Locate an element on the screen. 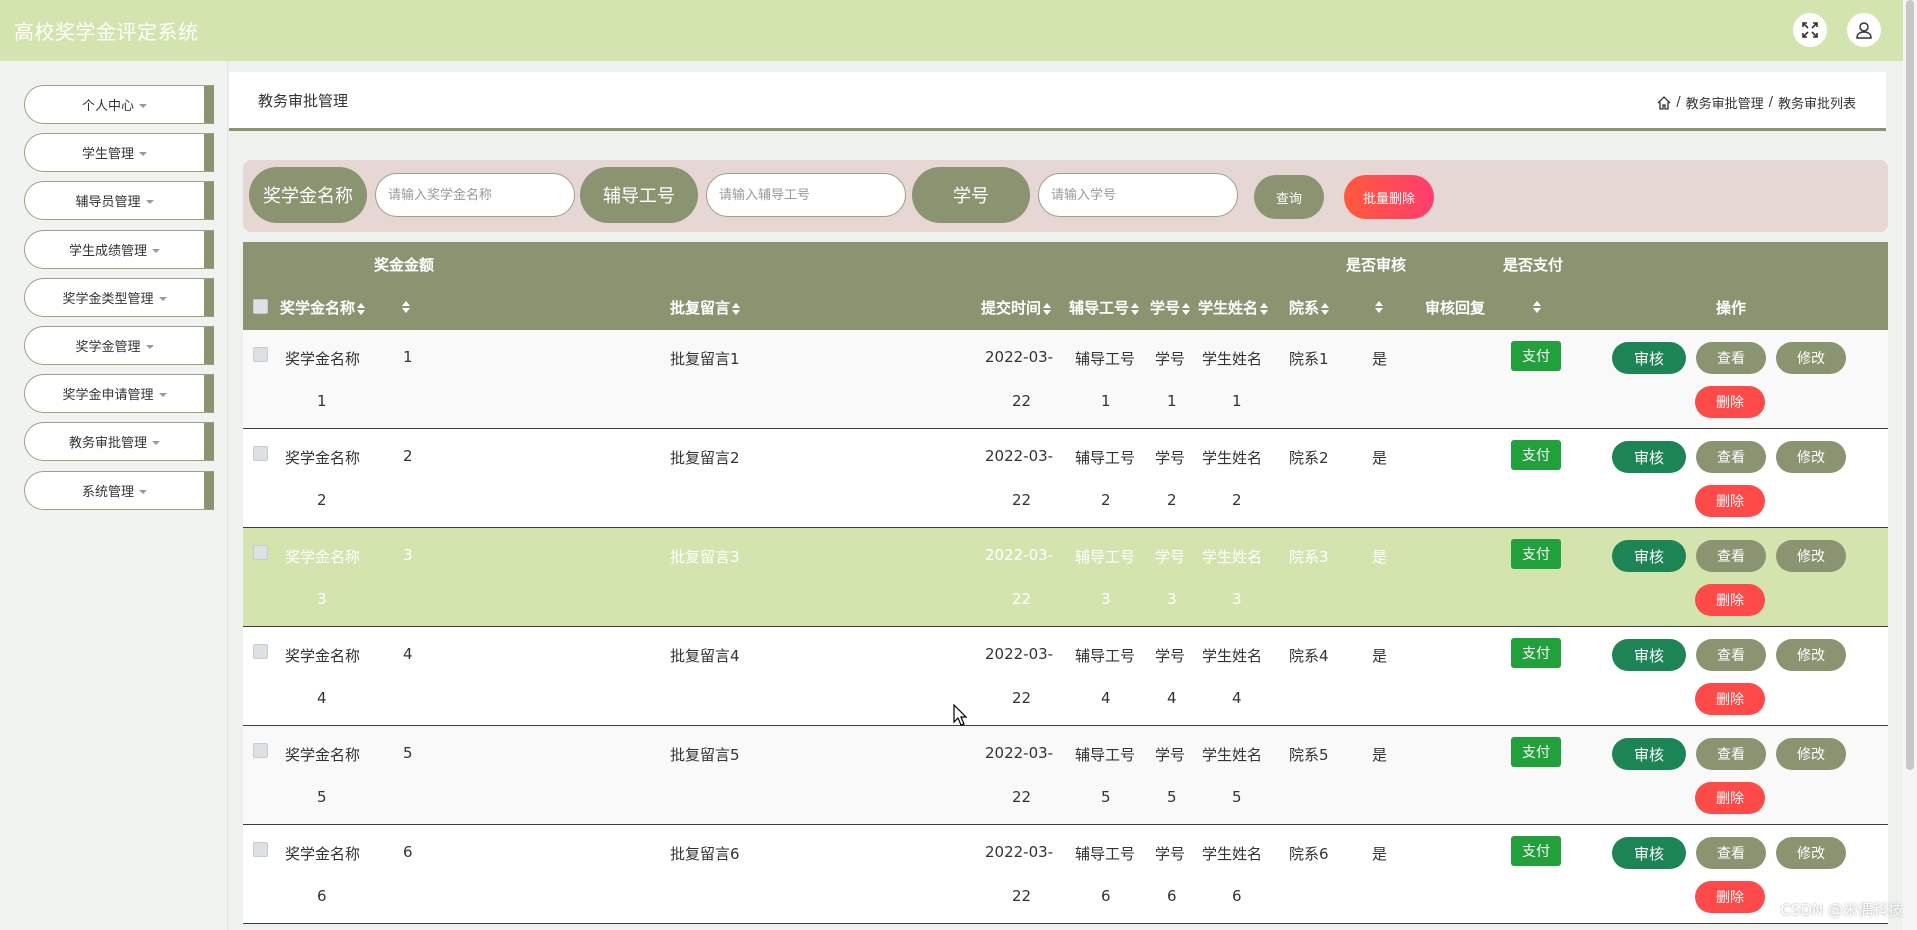 The height and width of the screenshot is (930, 1917). sidebar-item-student-management: 学生管理 is located at coordinates (119, 152).